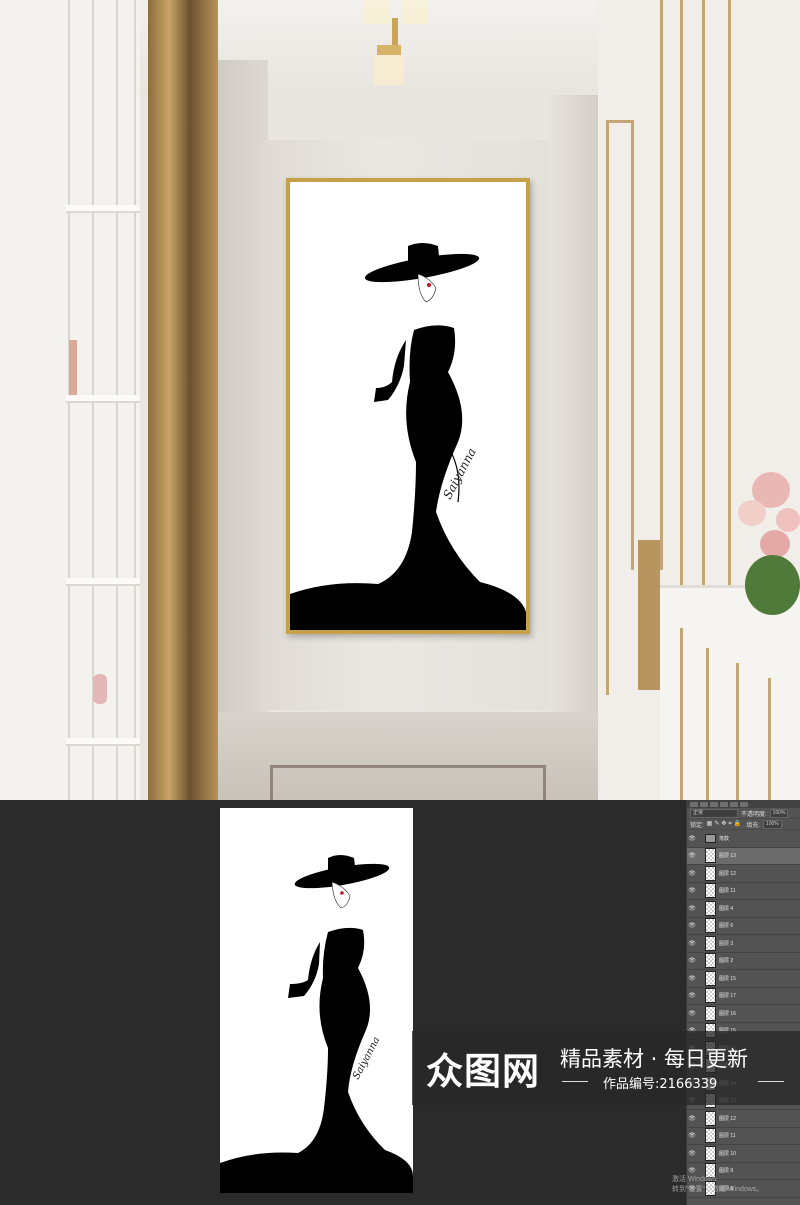 The height and width of the screenshot is (1205, 800). I want to click on white-bookshelf, so click(70, 400).